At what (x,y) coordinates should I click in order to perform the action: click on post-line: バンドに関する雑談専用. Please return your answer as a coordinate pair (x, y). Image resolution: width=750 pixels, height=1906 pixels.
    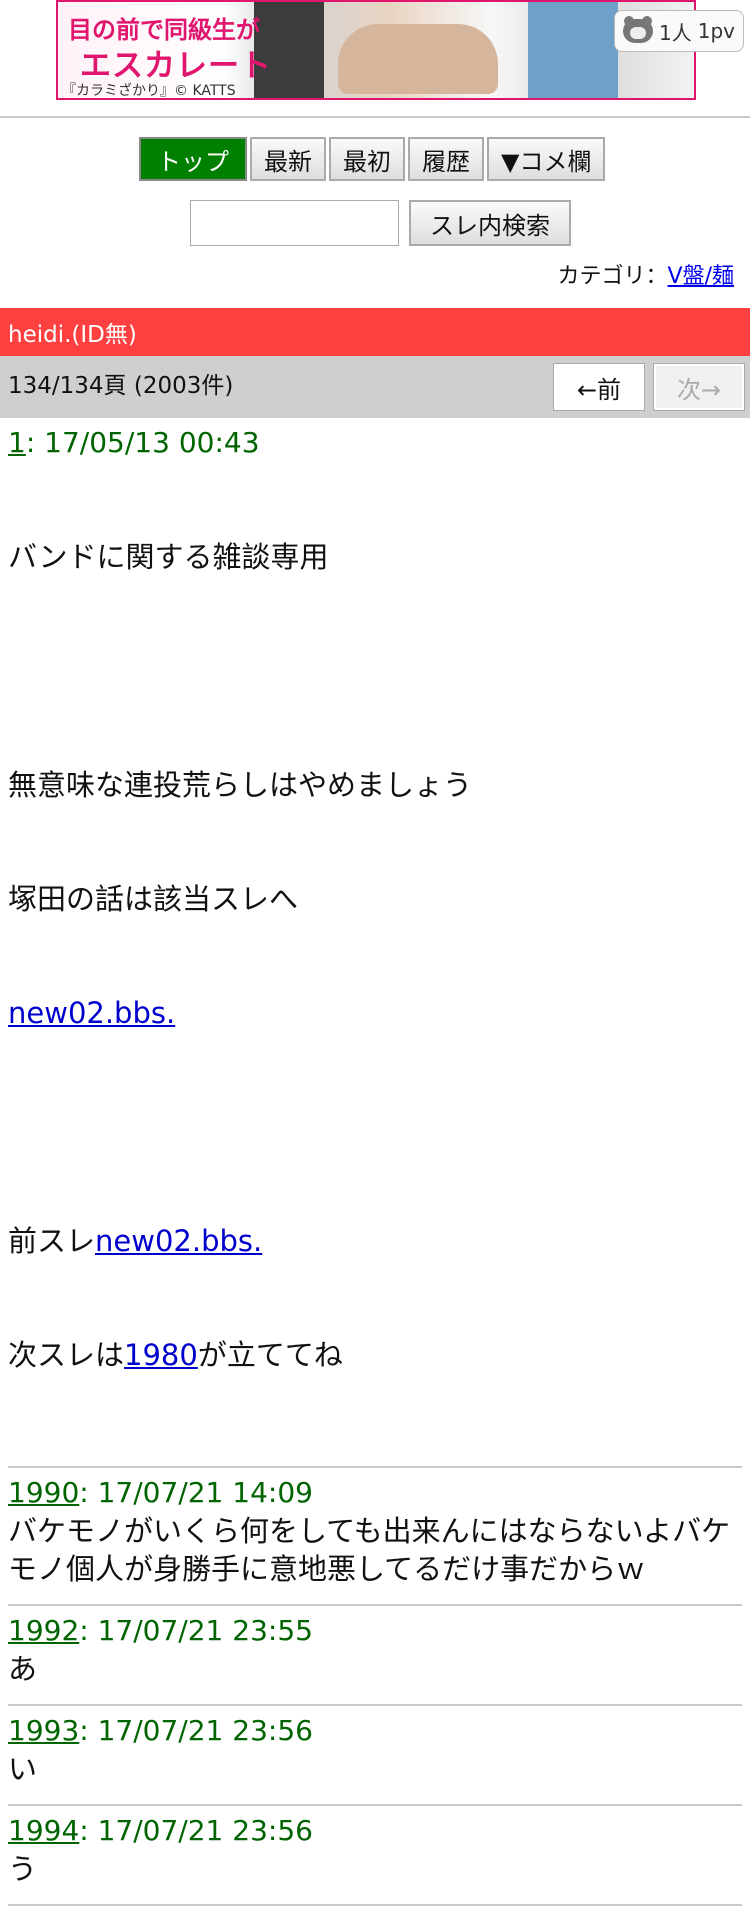
    Looking at the image, I should click on (168, 557).